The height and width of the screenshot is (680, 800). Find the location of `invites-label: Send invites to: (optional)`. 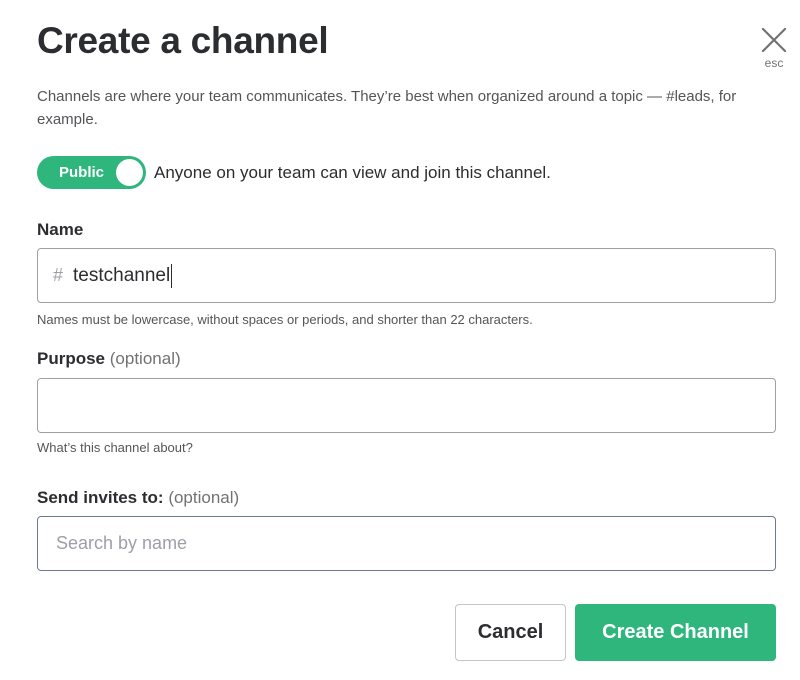

invites-label: Send invites to: (optional) is located at coordinates (138, 498).